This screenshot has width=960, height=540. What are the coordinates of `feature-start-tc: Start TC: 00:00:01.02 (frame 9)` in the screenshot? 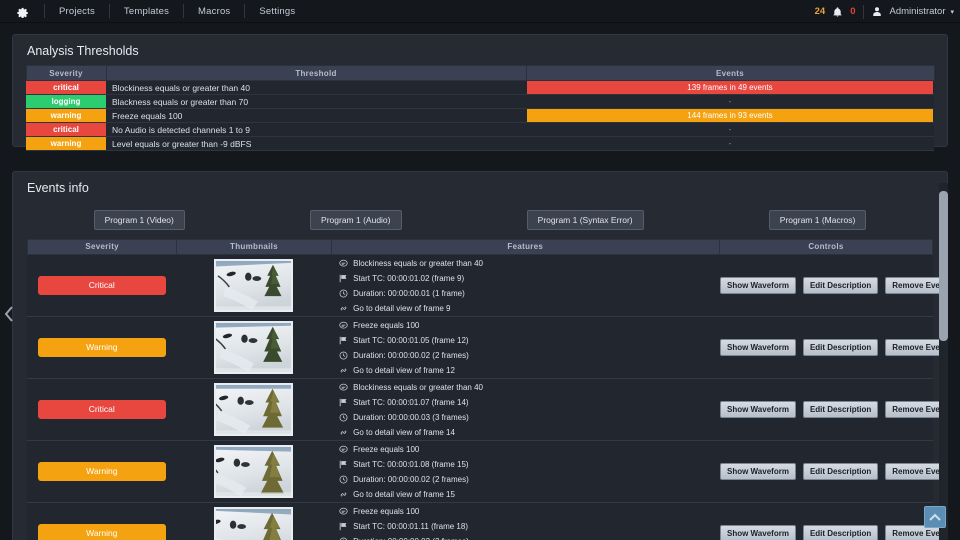 It's located at (529, 278).